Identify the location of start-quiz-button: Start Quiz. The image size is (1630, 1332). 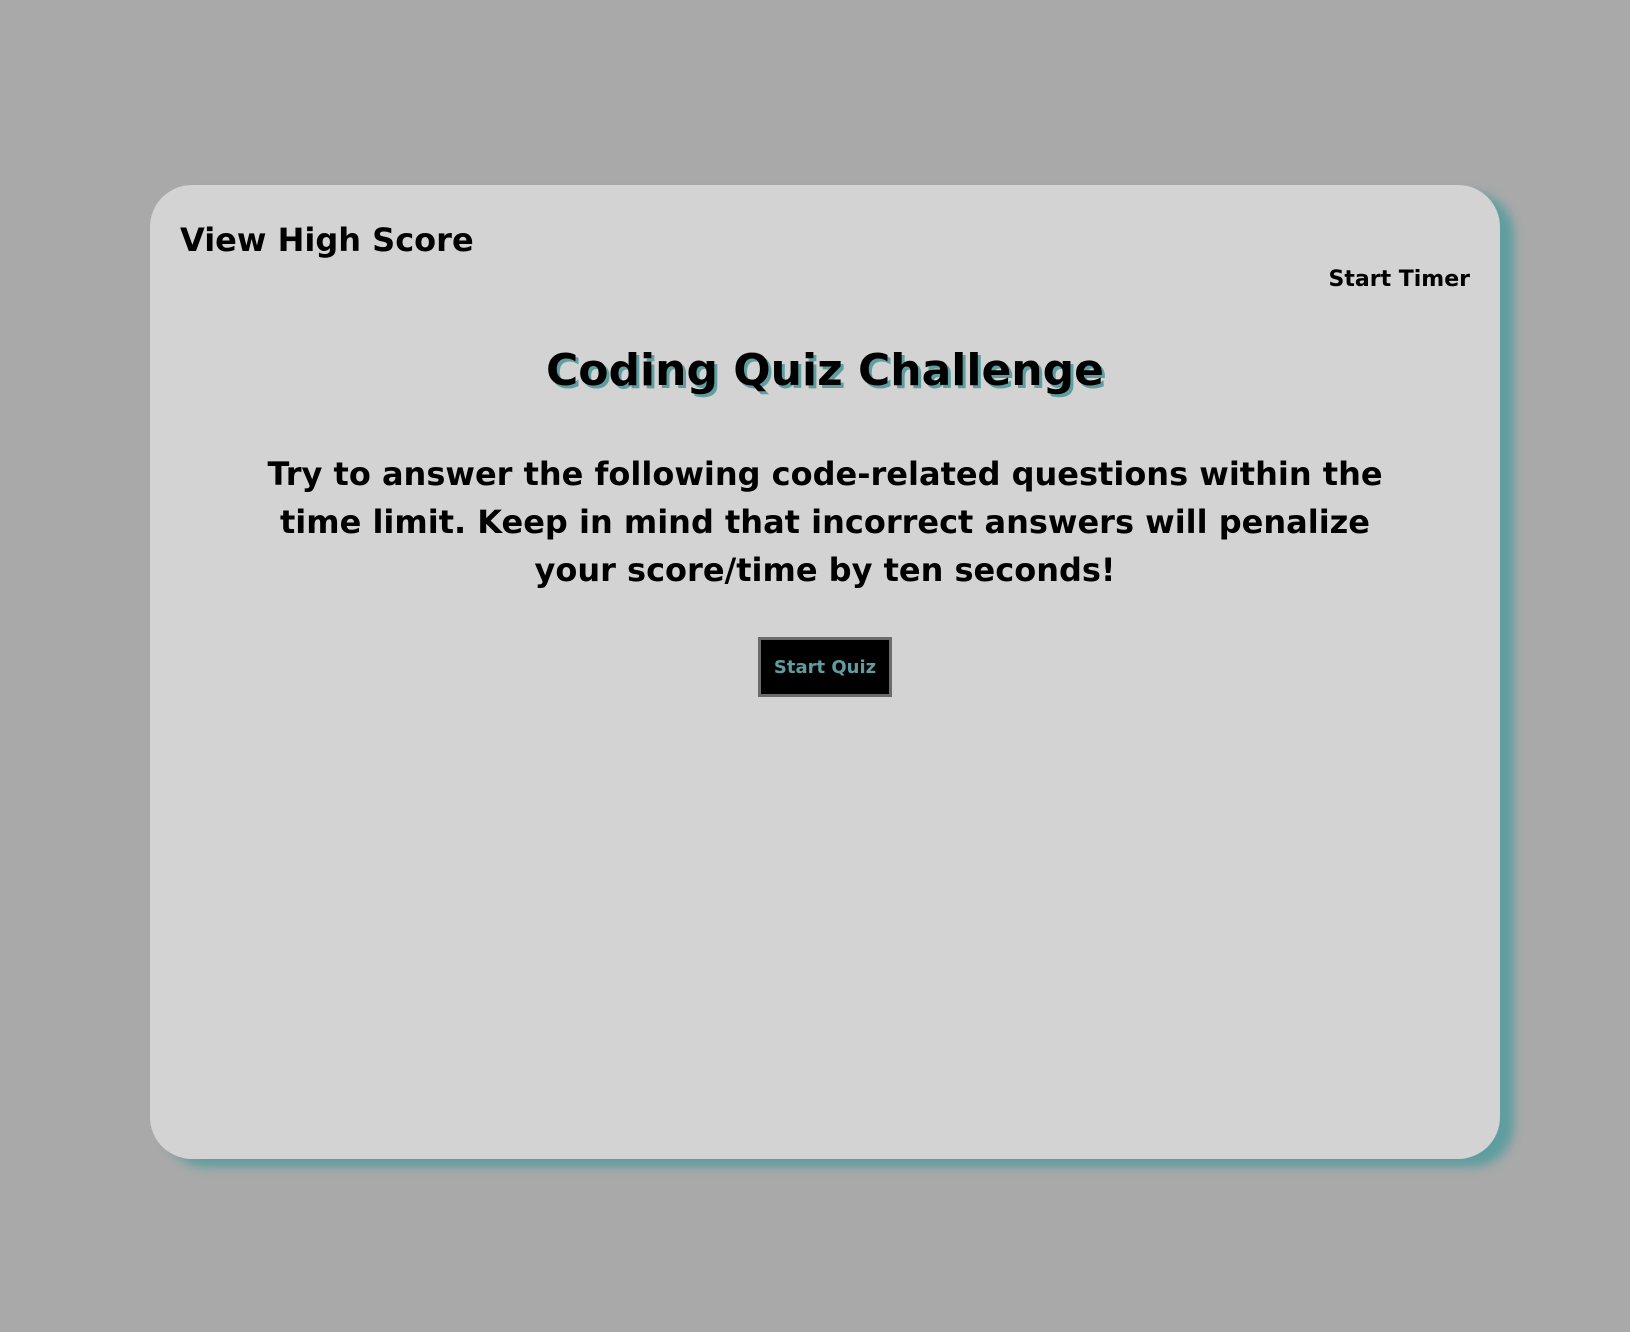
(825, 667).